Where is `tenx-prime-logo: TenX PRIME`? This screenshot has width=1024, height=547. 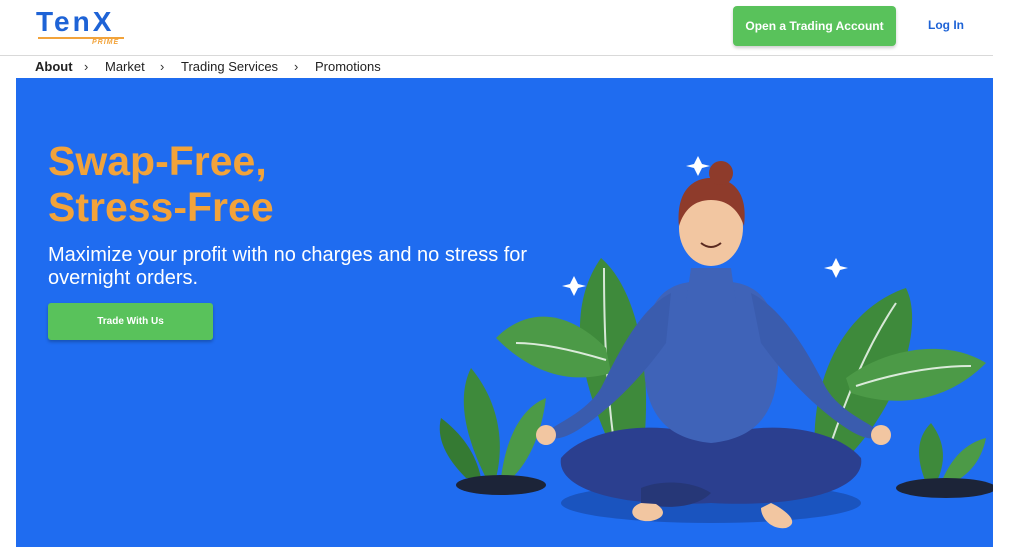
tenx-prime-logo: TenX PRIME is located at coordinates (86, 26).